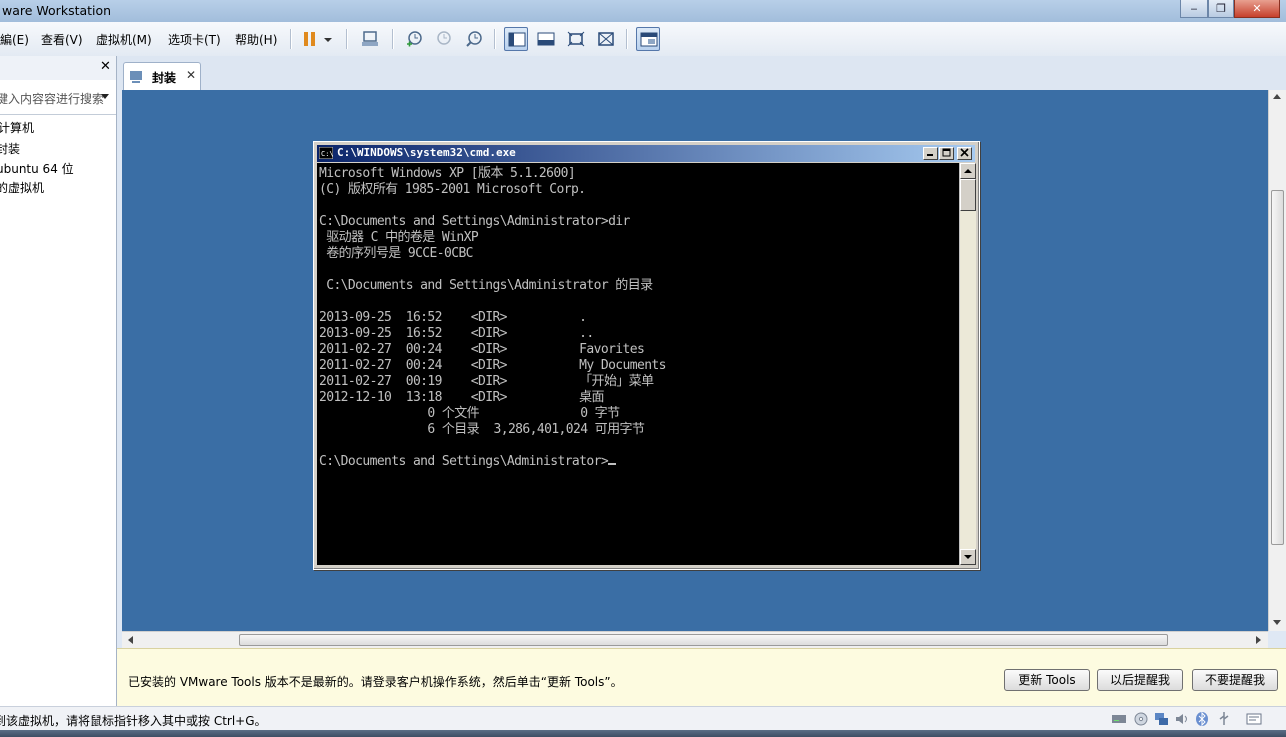  I want to click on send-ctrl-alt-del-icon, so click(370, 39).